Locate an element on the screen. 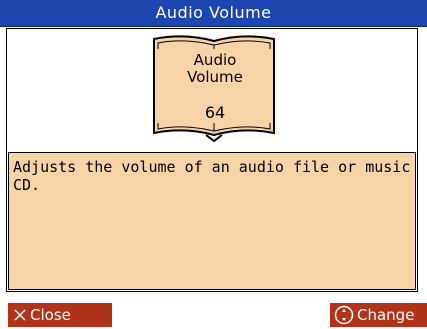 The height and width of the screenshot is (329, 427). change-button: Change is located at coordinates (378, 315).